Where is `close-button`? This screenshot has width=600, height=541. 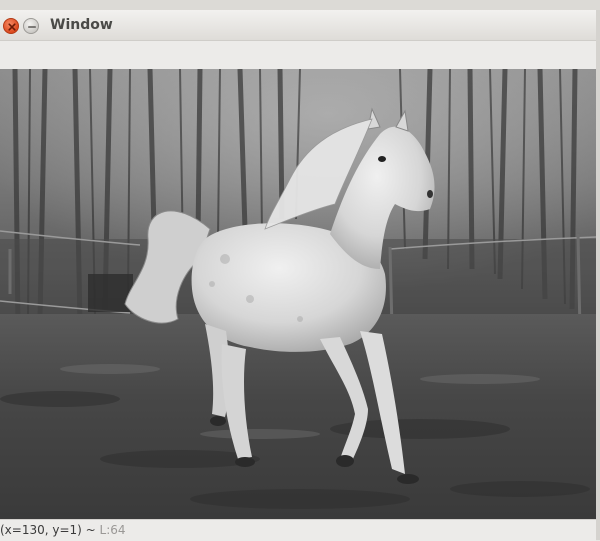
close-button is located at coordinates (11, 26).